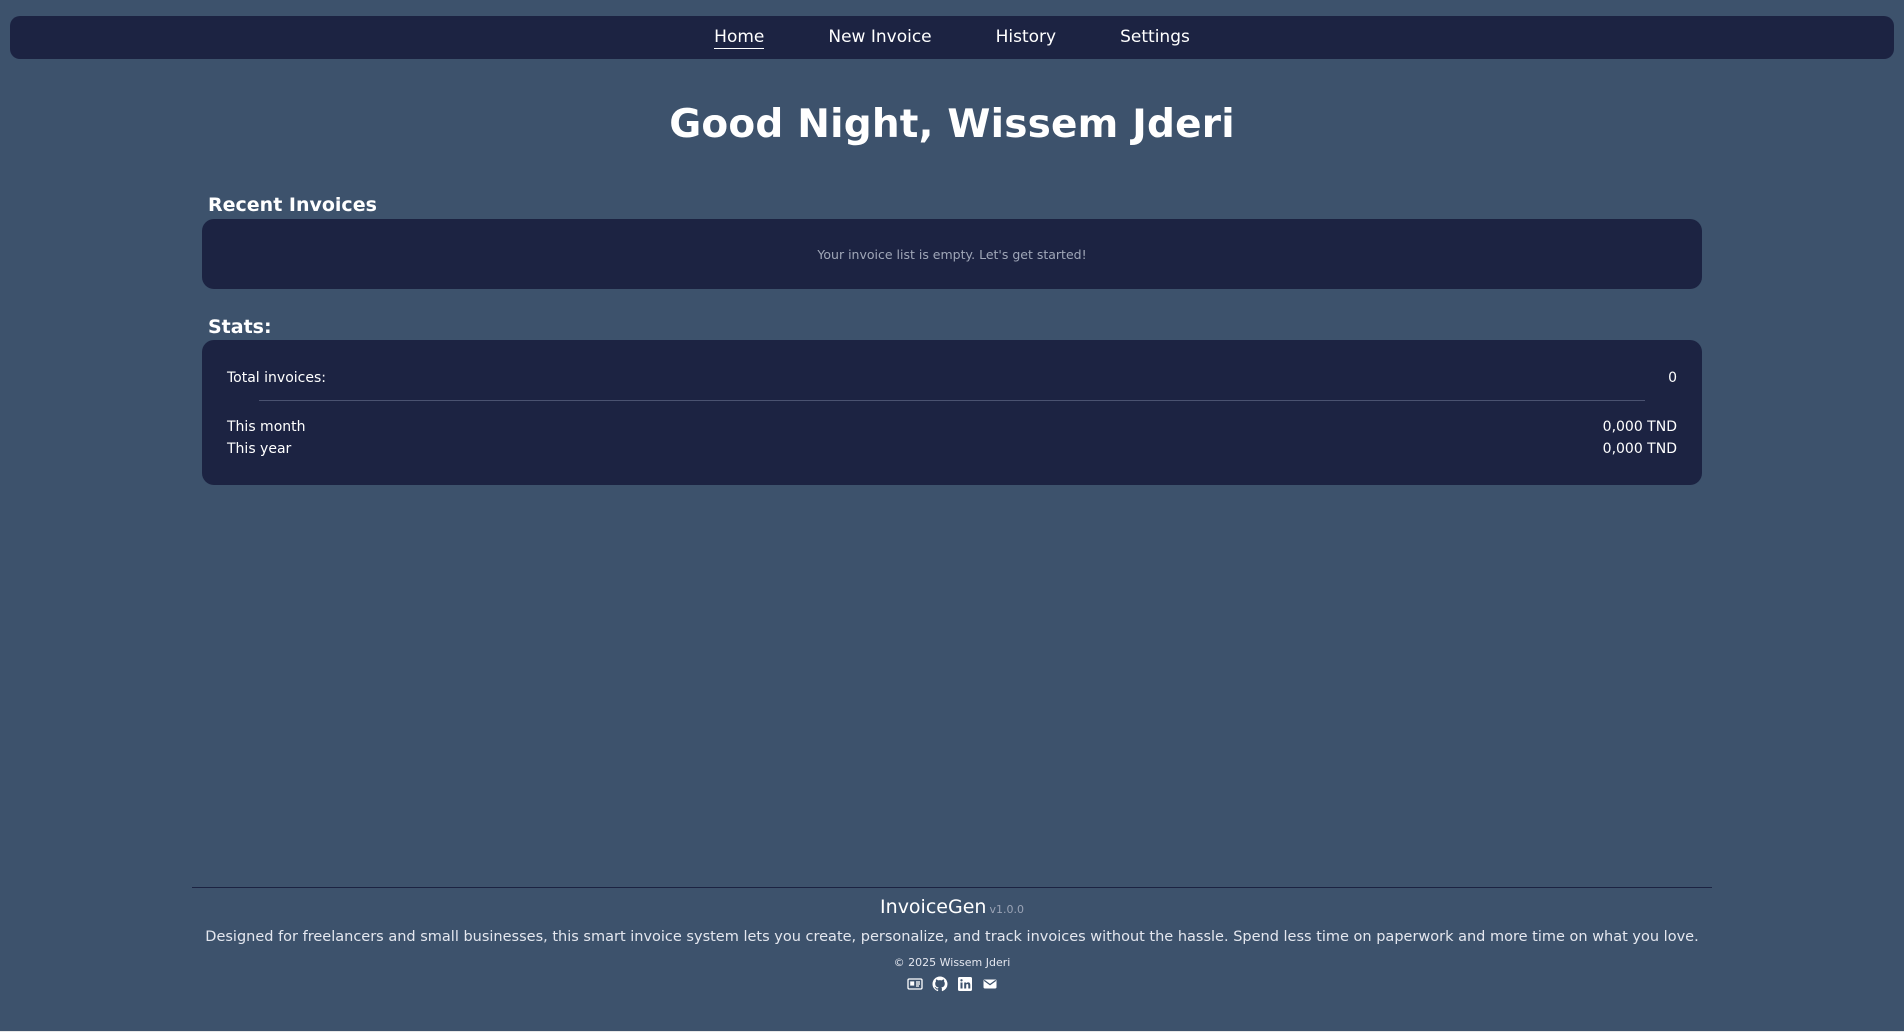 The width and height of the screenshot is (1904, 1032). Describe the element at coordinates (879, 37) in the screenshot. I see `nav-new-invoice: New Invoice` at that location.